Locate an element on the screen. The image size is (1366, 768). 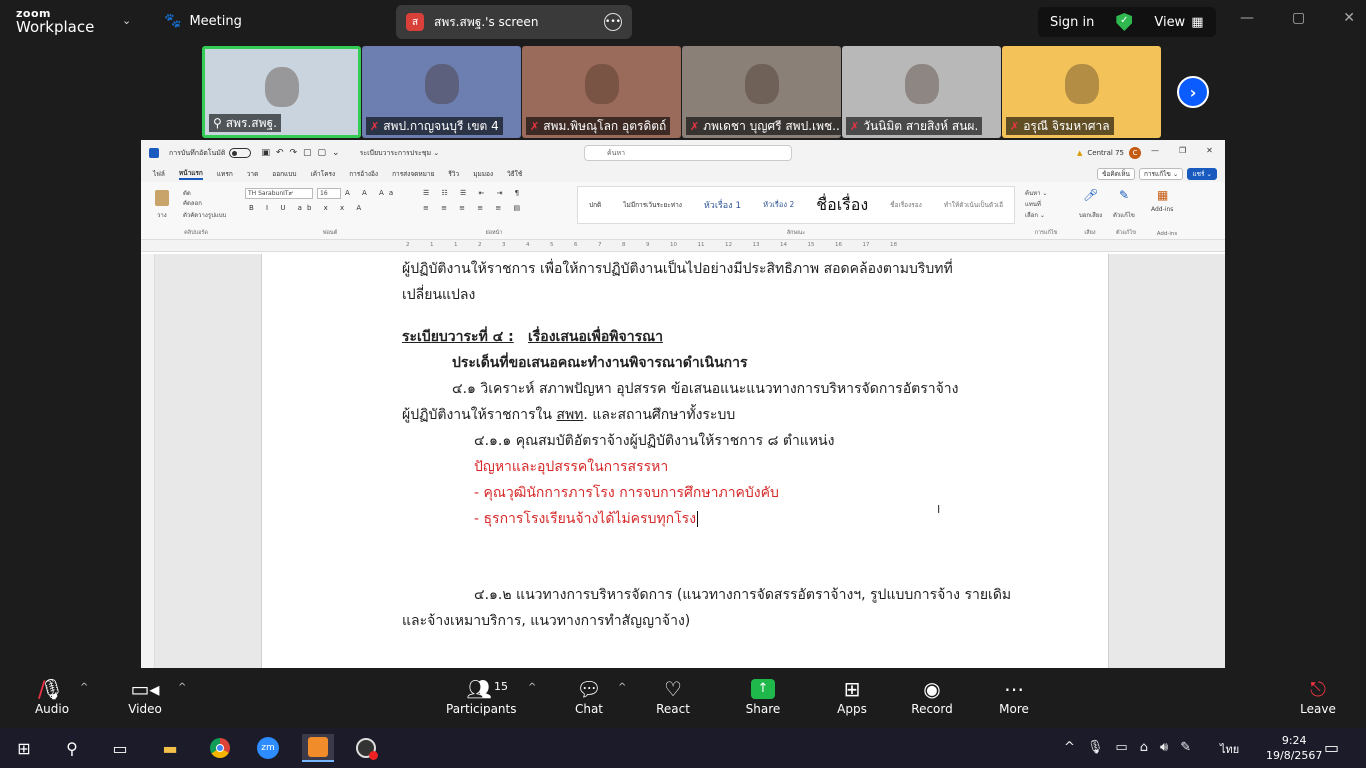
share-doc-button: แชร์ ⌄ is located at coordinates (1202, 174).